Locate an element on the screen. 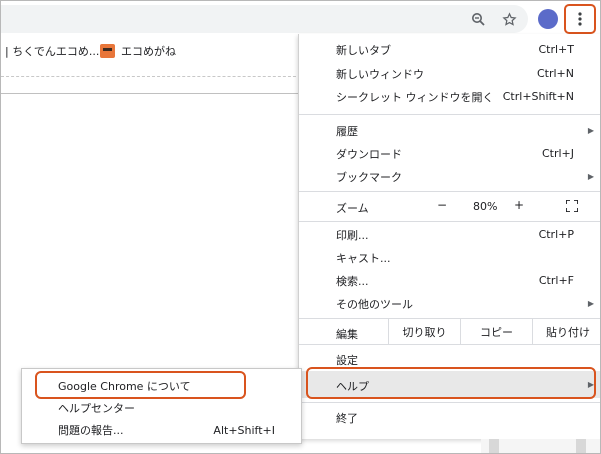 The image size is (601, 454). help-highlight is located at coordinates (451, 383).